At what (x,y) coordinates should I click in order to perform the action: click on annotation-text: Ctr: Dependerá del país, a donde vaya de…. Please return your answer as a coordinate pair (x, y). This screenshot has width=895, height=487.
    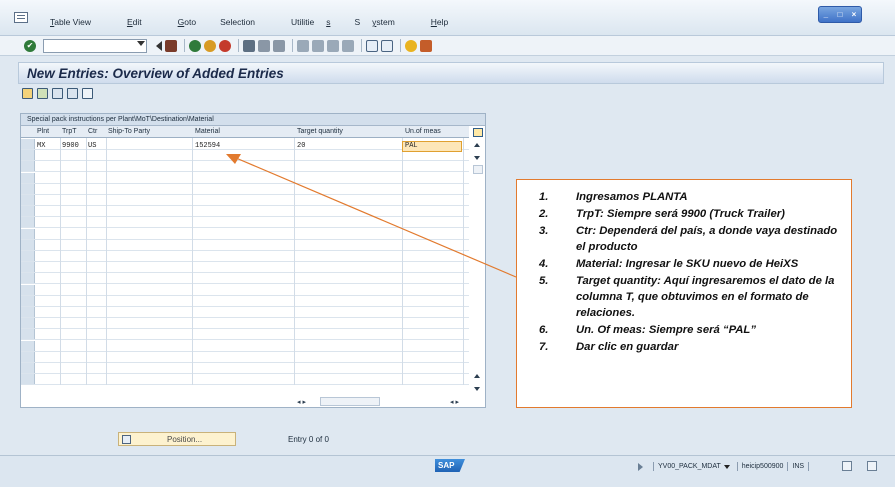
    Looking at the image, I should click on (707, 239).